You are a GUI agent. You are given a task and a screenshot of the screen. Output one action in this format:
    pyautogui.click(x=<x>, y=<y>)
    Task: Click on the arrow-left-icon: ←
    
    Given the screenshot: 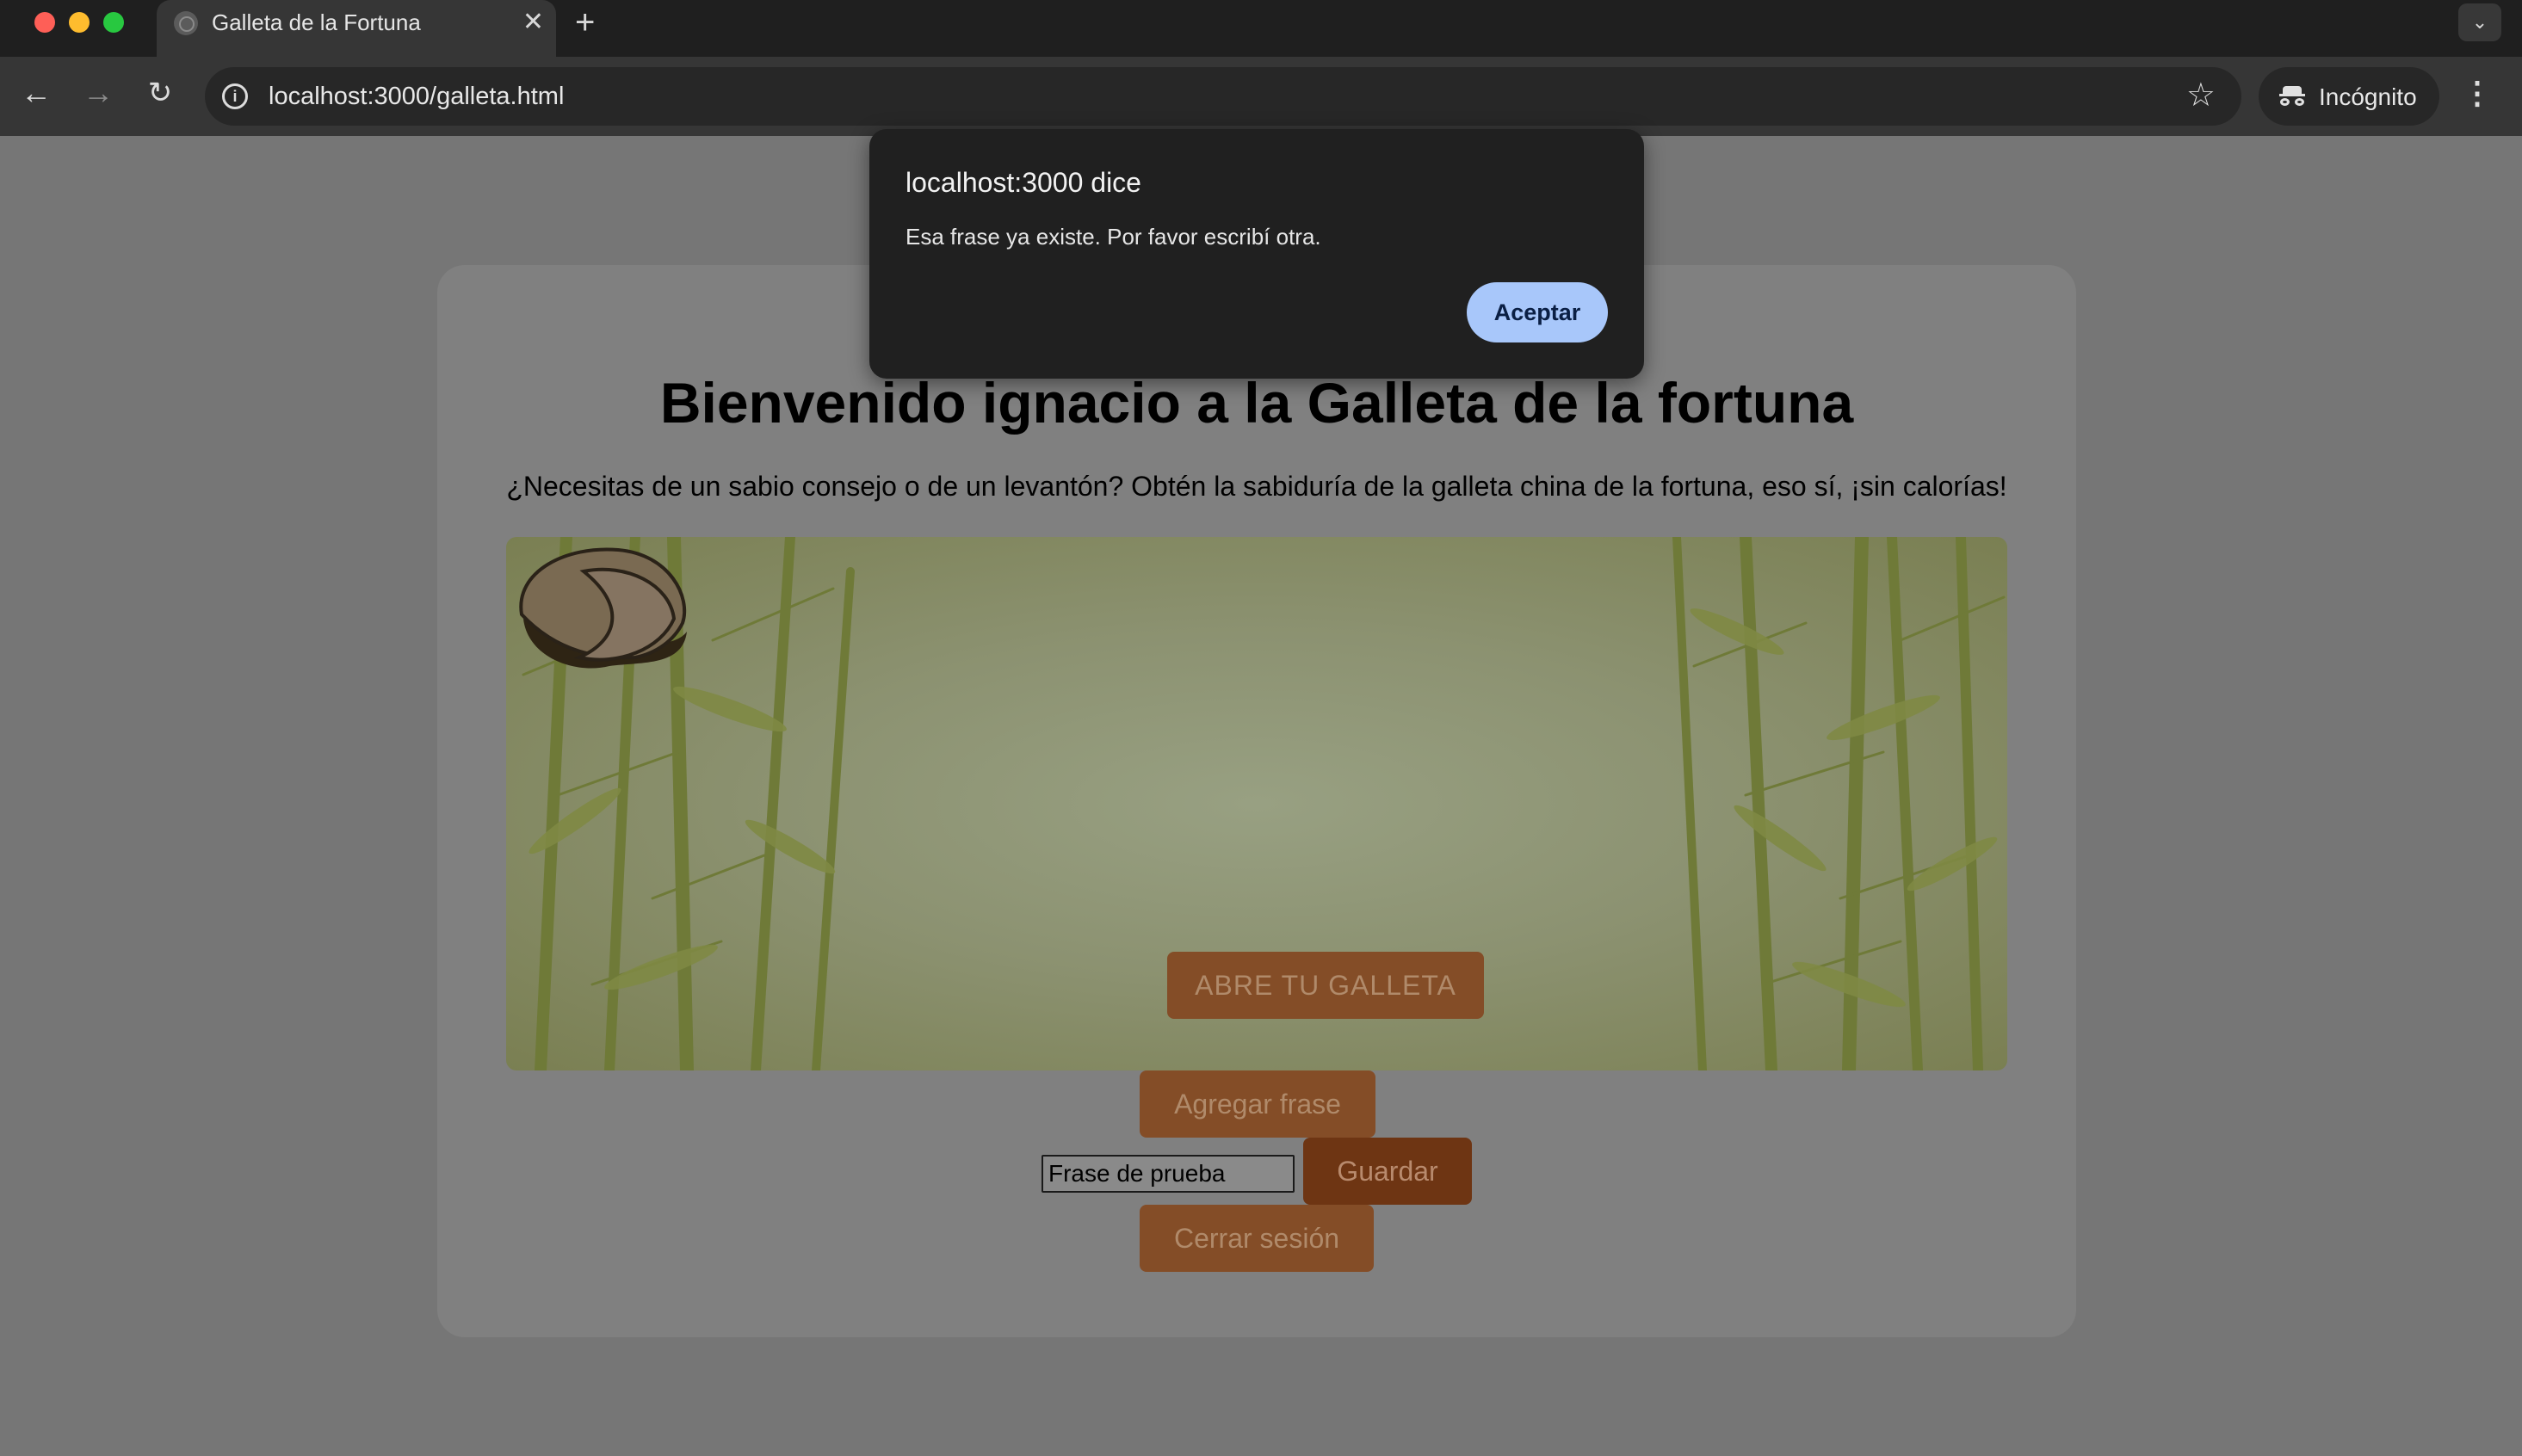 What is the action you would take?
    pyautogui.click(x=36, y=93)
    